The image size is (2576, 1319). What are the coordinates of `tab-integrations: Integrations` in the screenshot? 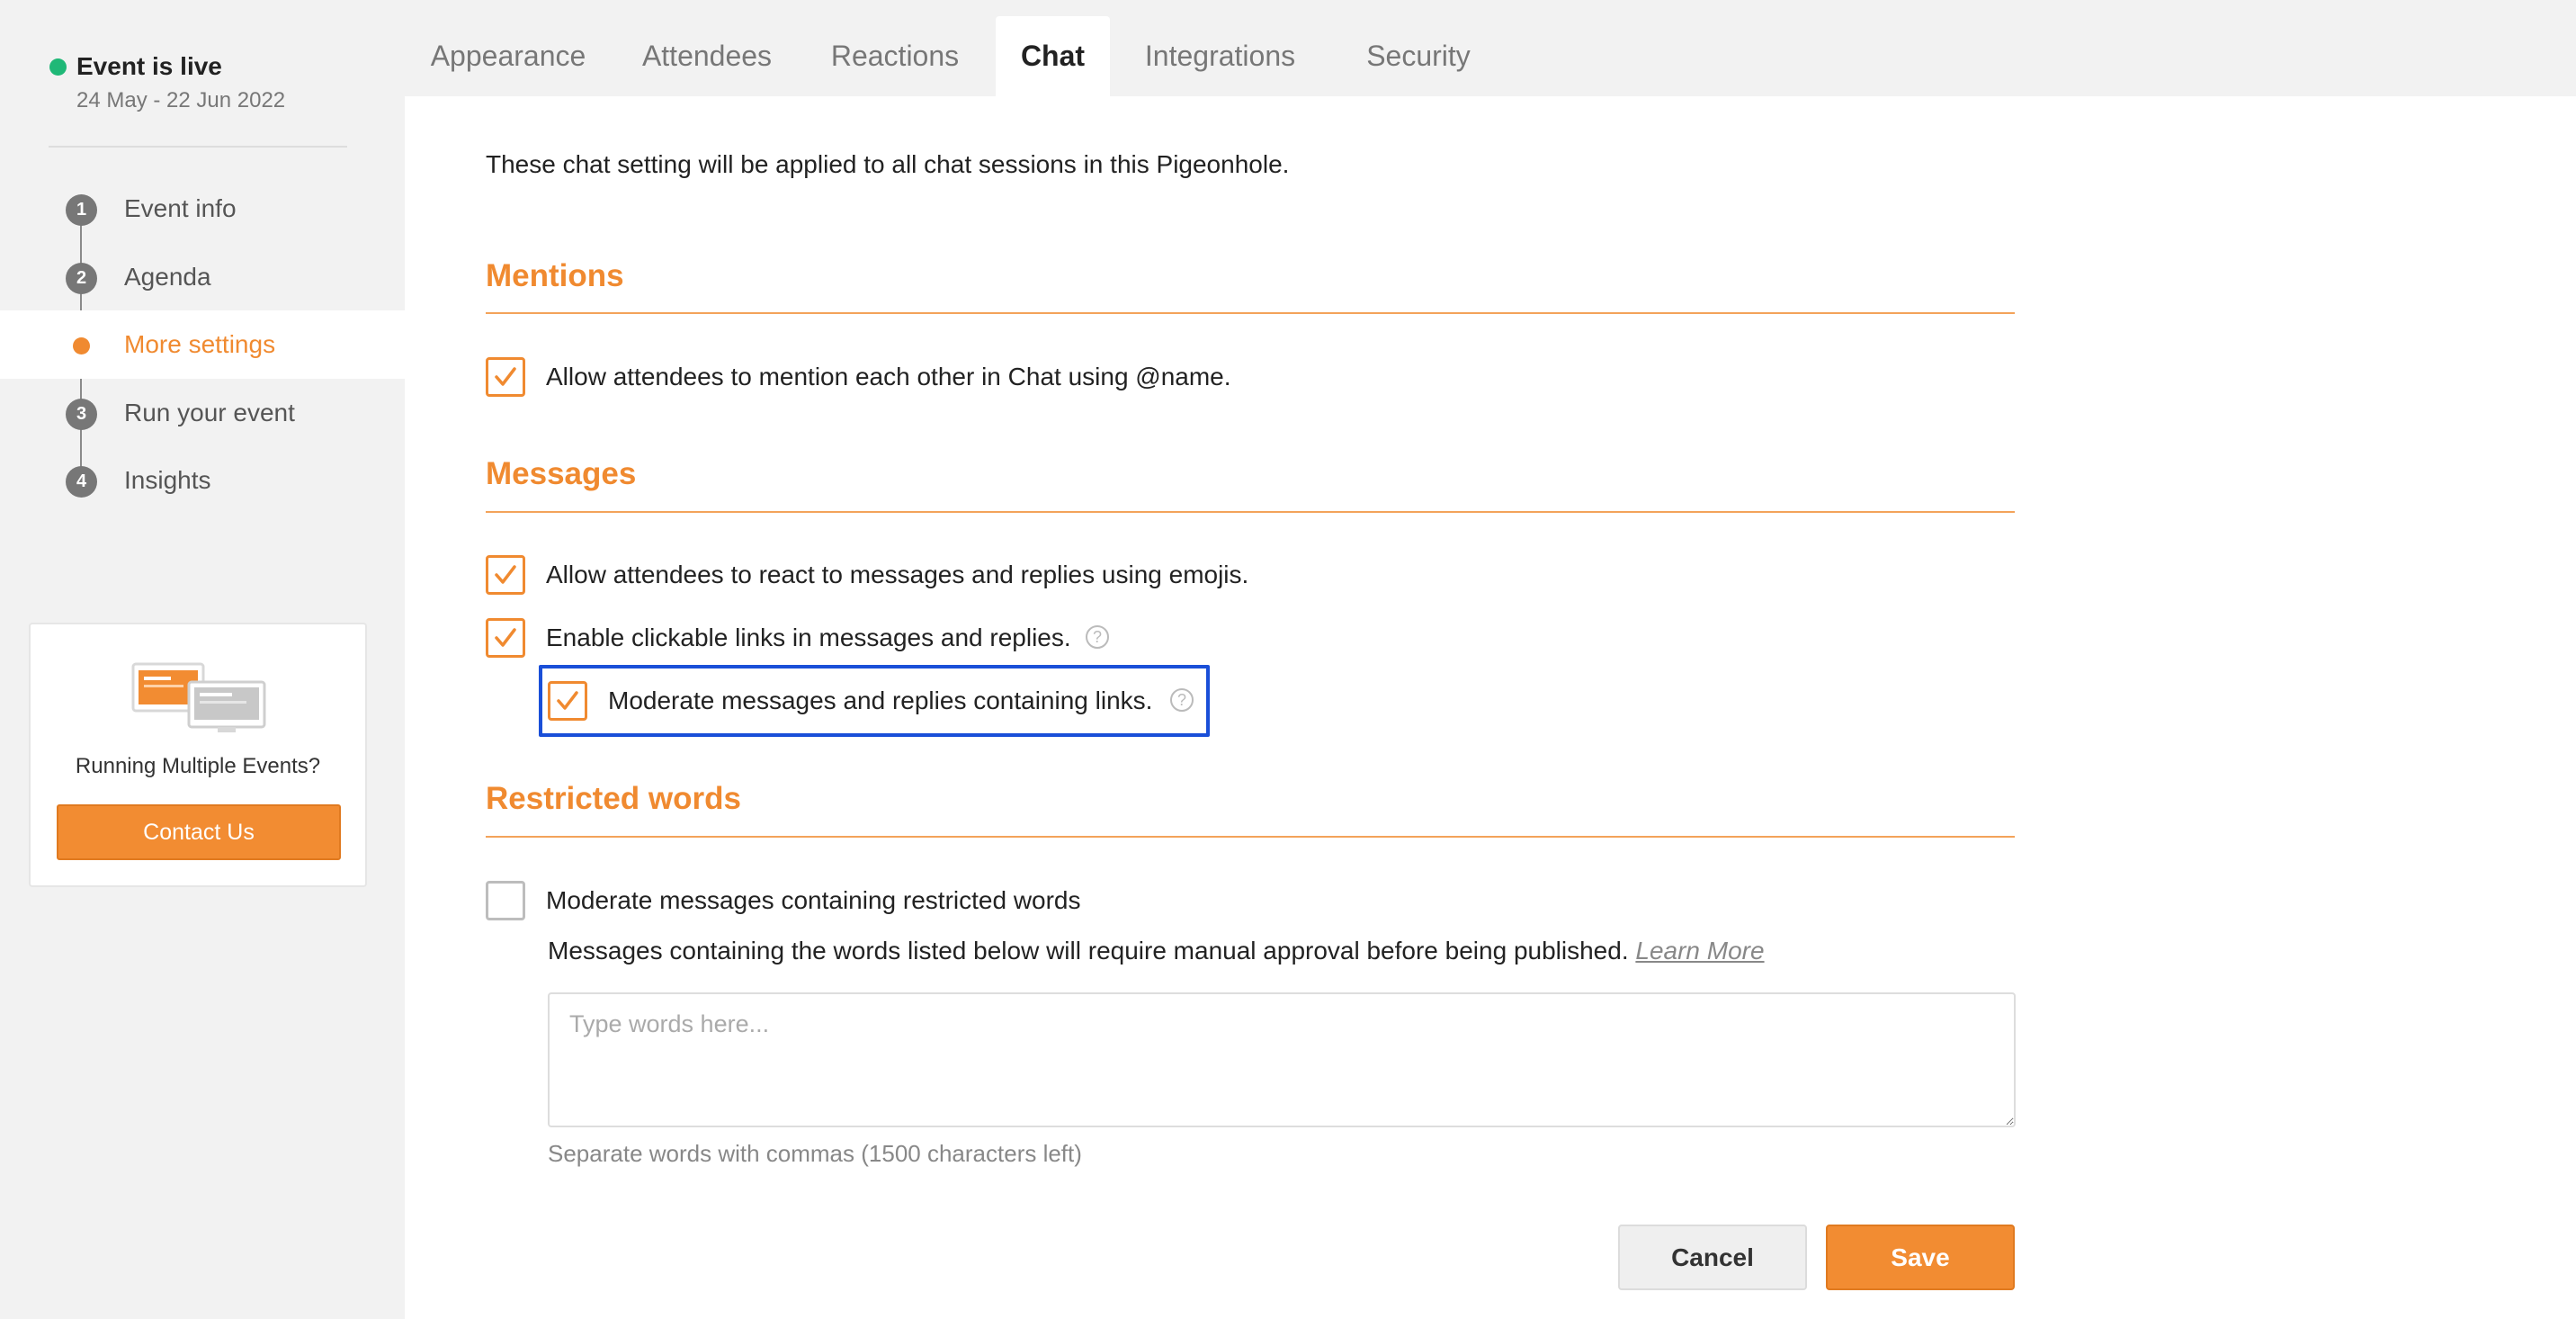 It's located at (1220, 56).